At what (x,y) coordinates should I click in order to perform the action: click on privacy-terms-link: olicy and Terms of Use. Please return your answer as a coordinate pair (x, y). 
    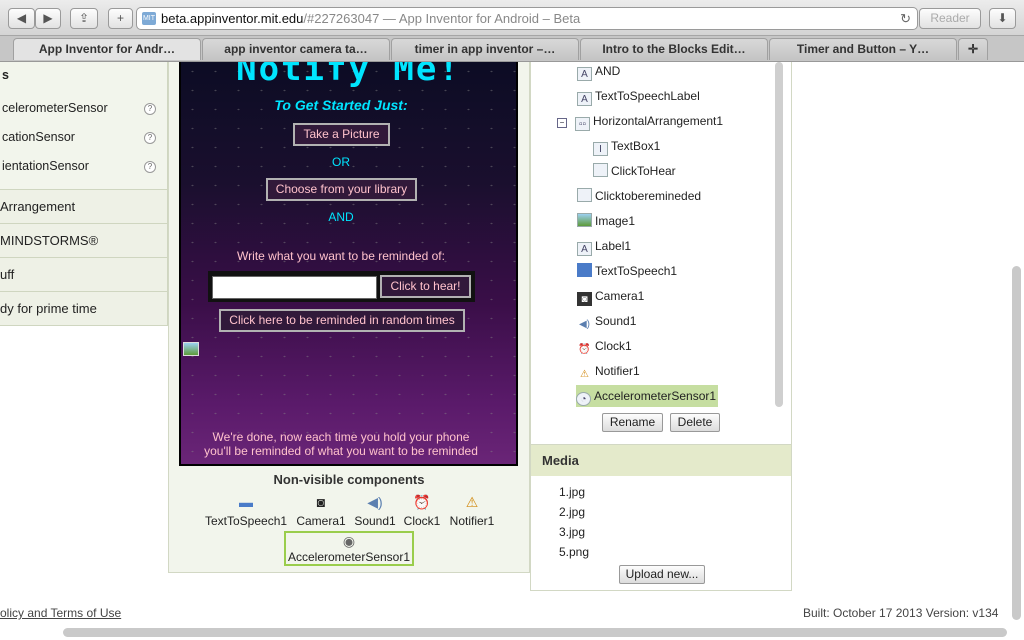
    Looking at the image, I should click on (60, 613).